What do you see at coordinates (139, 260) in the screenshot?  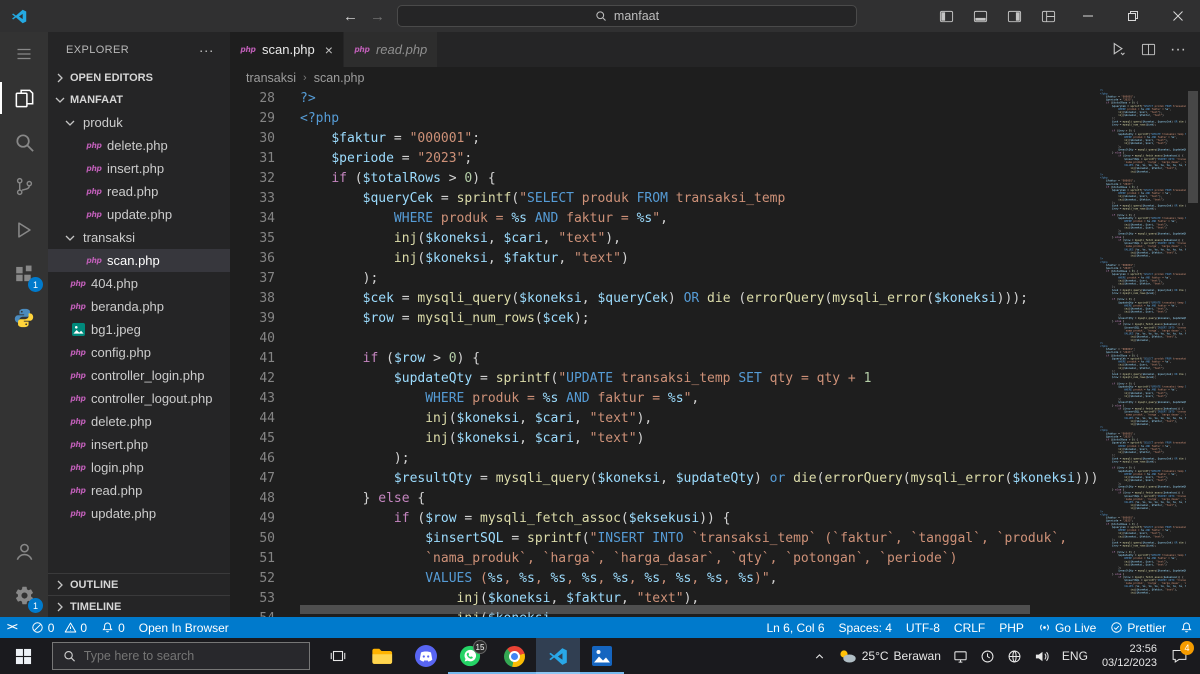 I see `file-scan.php: php scan.php` at bounding box center [139, 260].